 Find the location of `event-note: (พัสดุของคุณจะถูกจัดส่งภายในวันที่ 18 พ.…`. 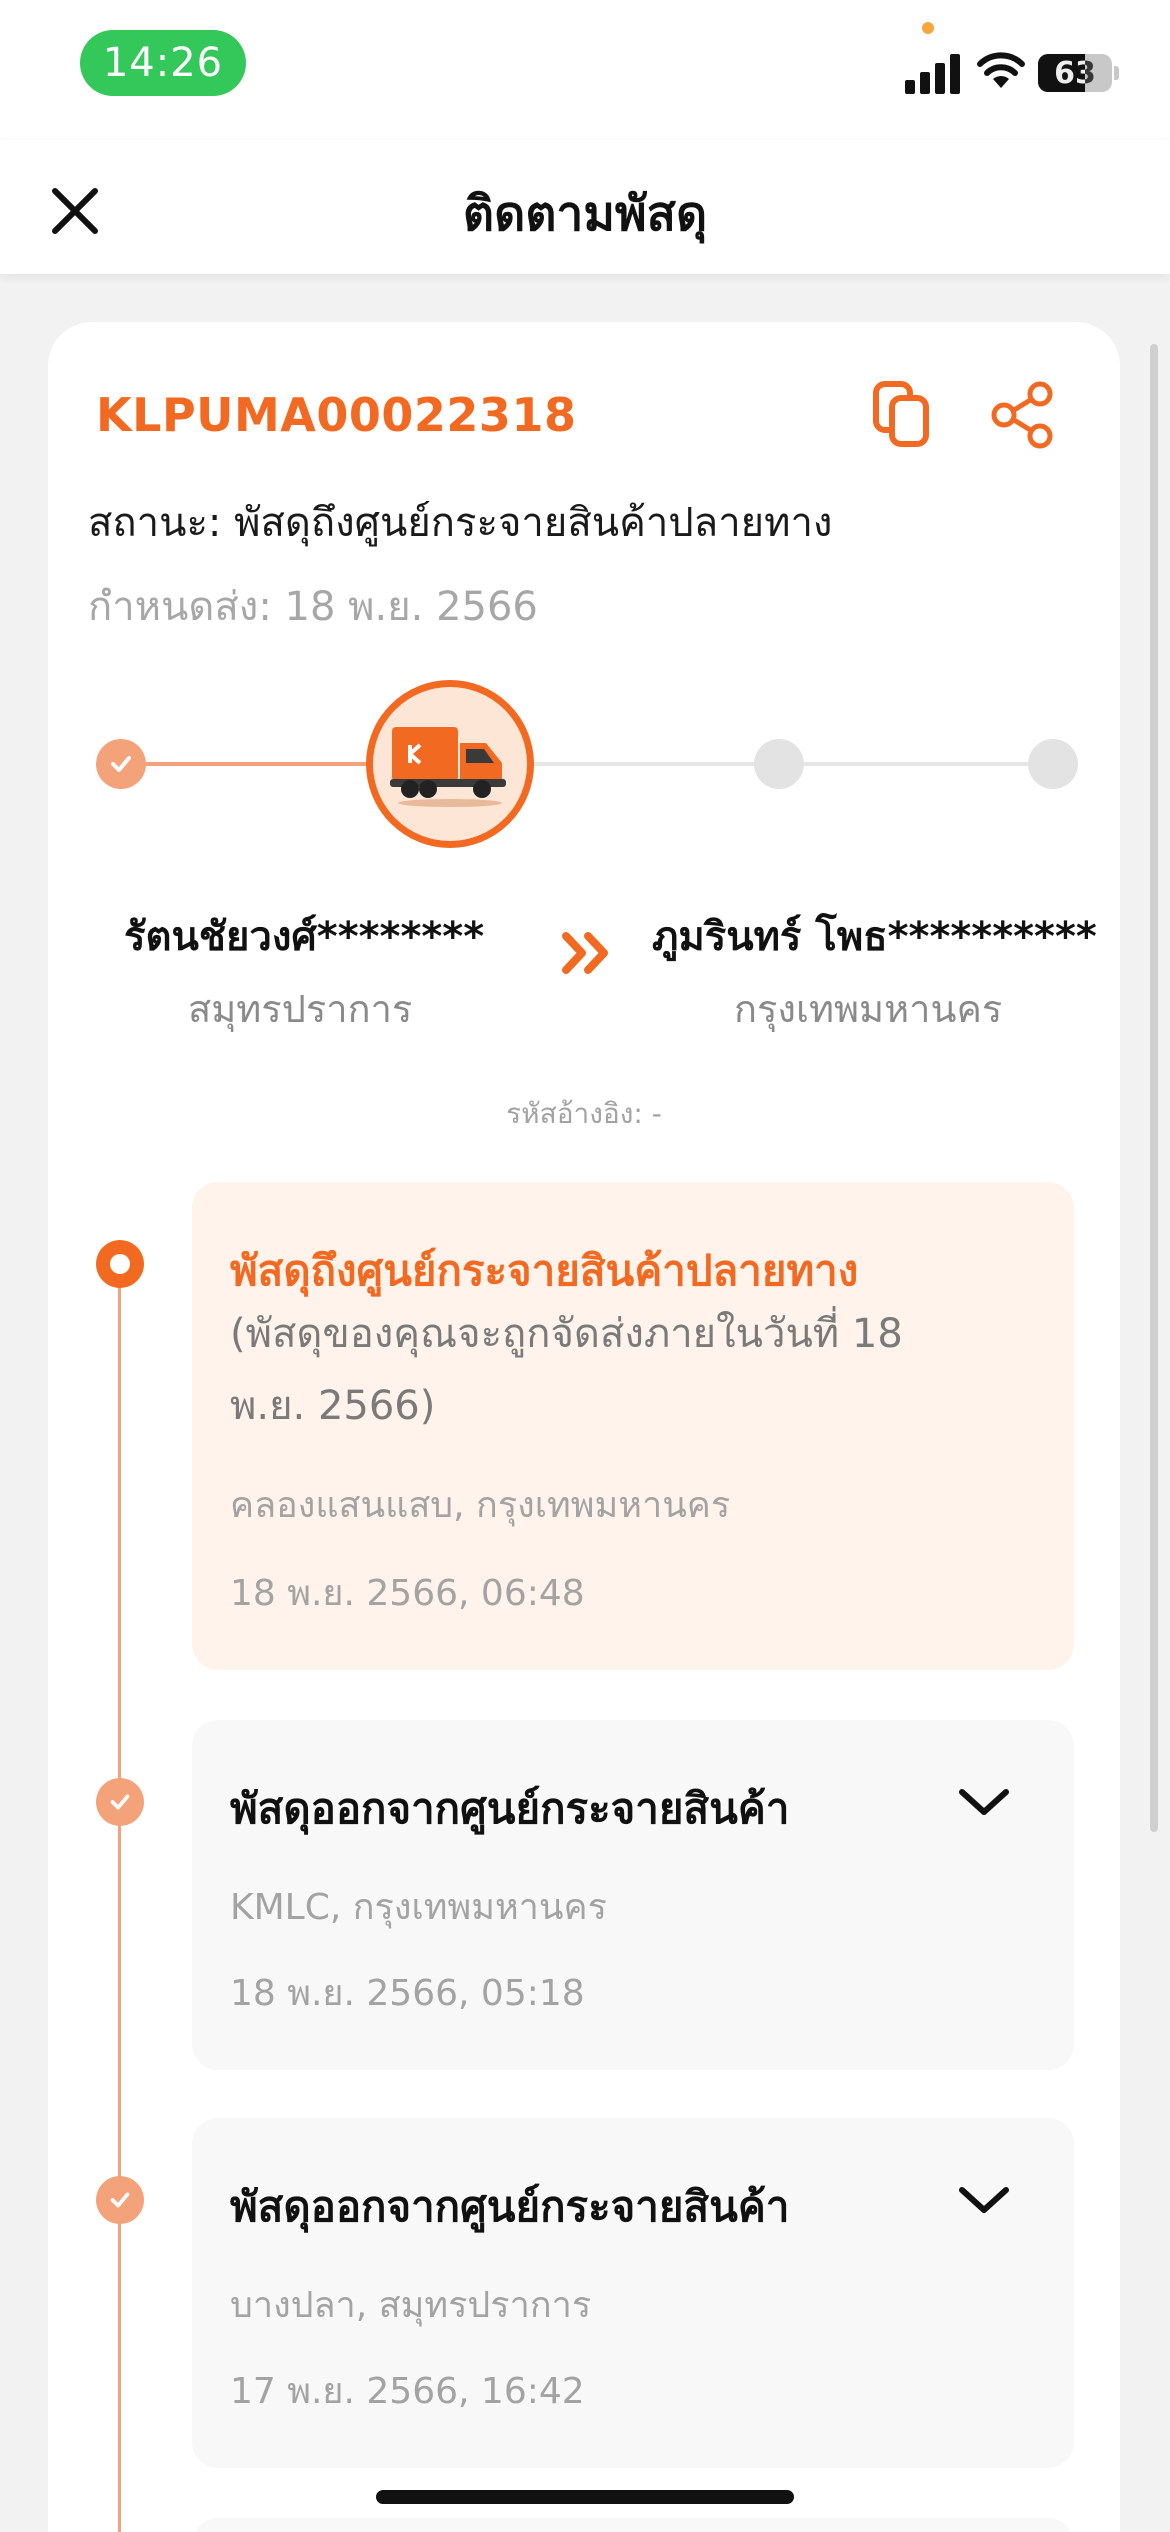

event-note: (พัสดุของคุณจะถูกจัดส่งภายในวันที่ 18 พ.… is located at coordinates (566, 1370).